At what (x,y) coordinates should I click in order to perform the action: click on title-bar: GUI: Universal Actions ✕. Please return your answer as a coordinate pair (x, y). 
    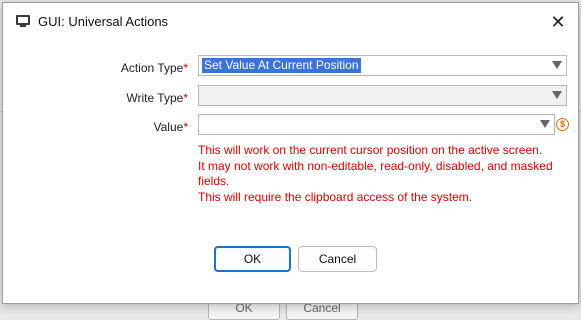
    Looking at the image, I should click on (290, 22).